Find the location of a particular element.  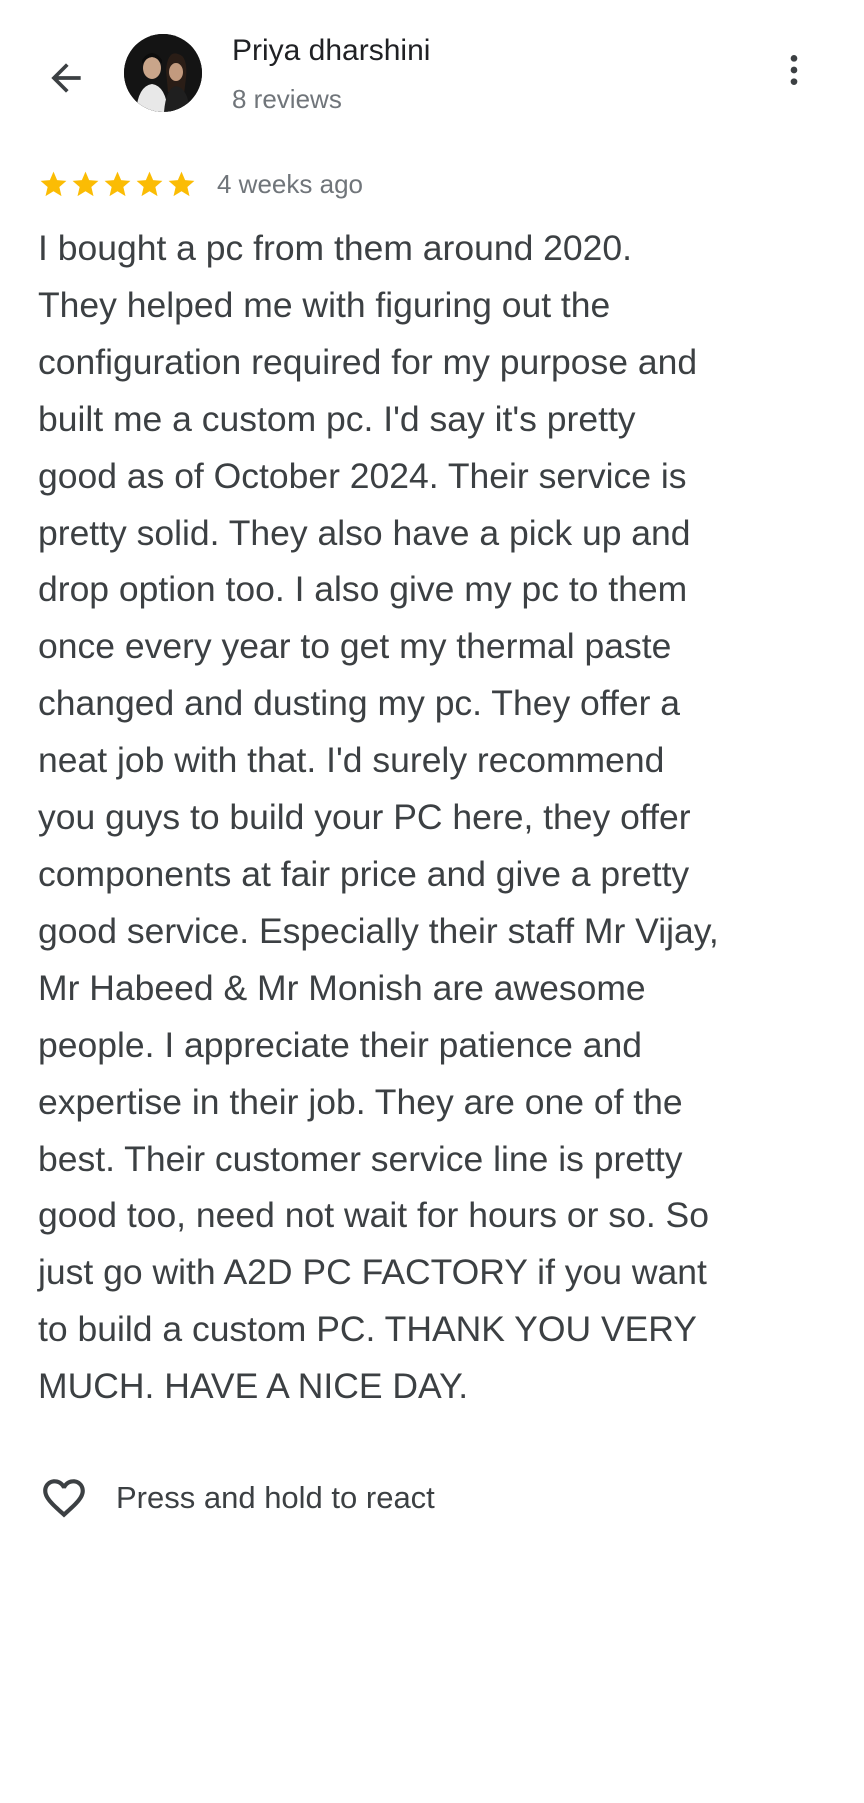

avatar is located at coordinates (163, 73).